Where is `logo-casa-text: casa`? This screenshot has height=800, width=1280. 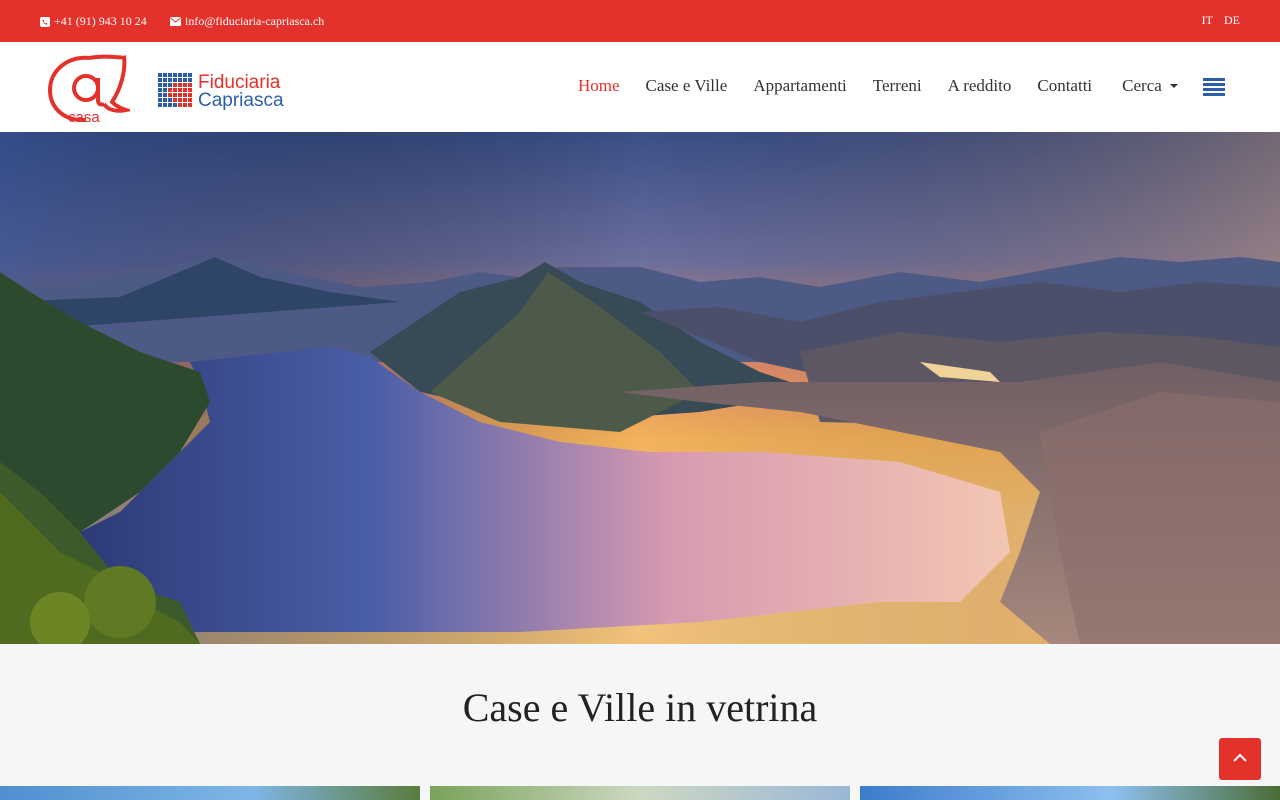 logo-casa-text: casa is located at coordinates (84, 117).